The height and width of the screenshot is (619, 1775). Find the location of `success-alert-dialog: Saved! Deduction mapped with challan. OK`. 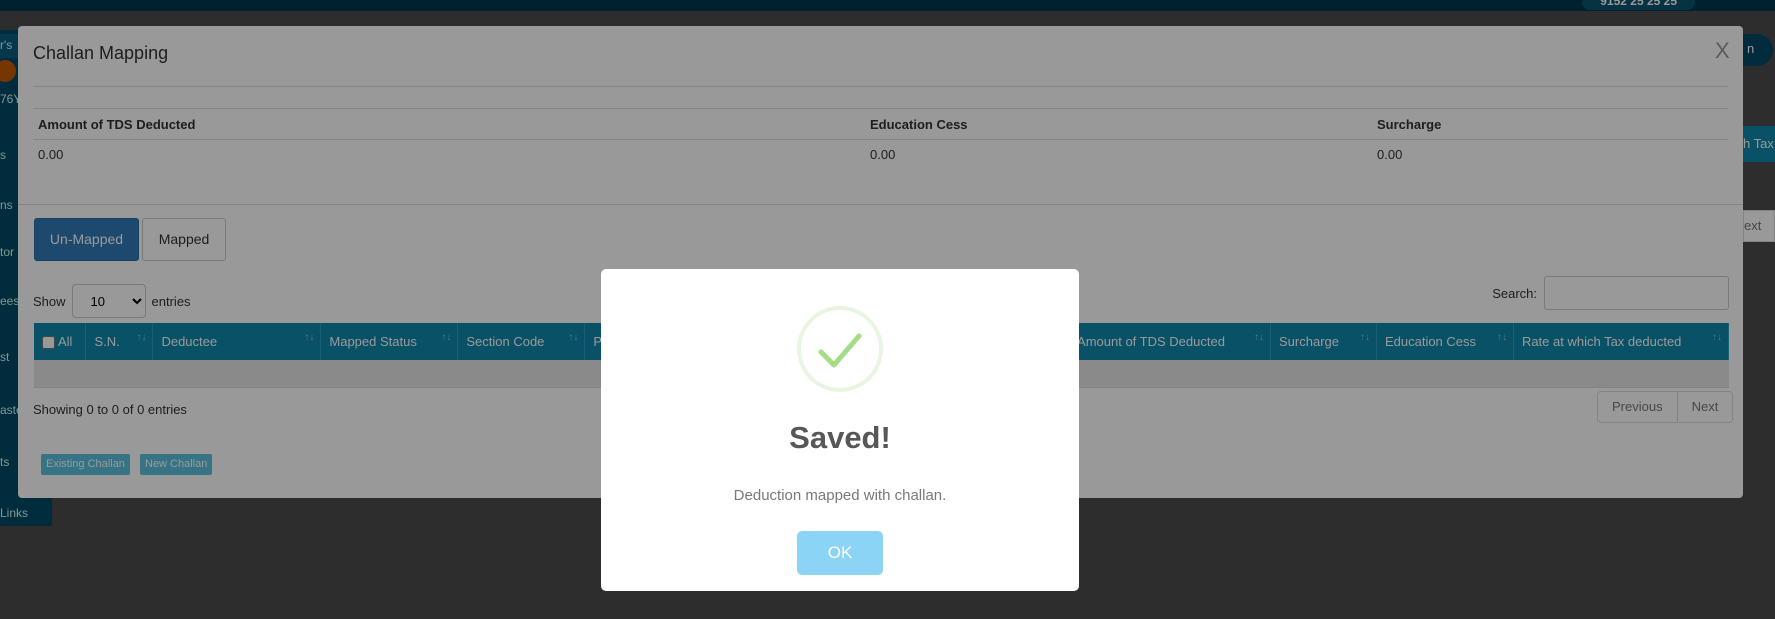

success-alert-dialog: Saved! Deduction mapped with challan. OK is located at coordinates (840, 430).